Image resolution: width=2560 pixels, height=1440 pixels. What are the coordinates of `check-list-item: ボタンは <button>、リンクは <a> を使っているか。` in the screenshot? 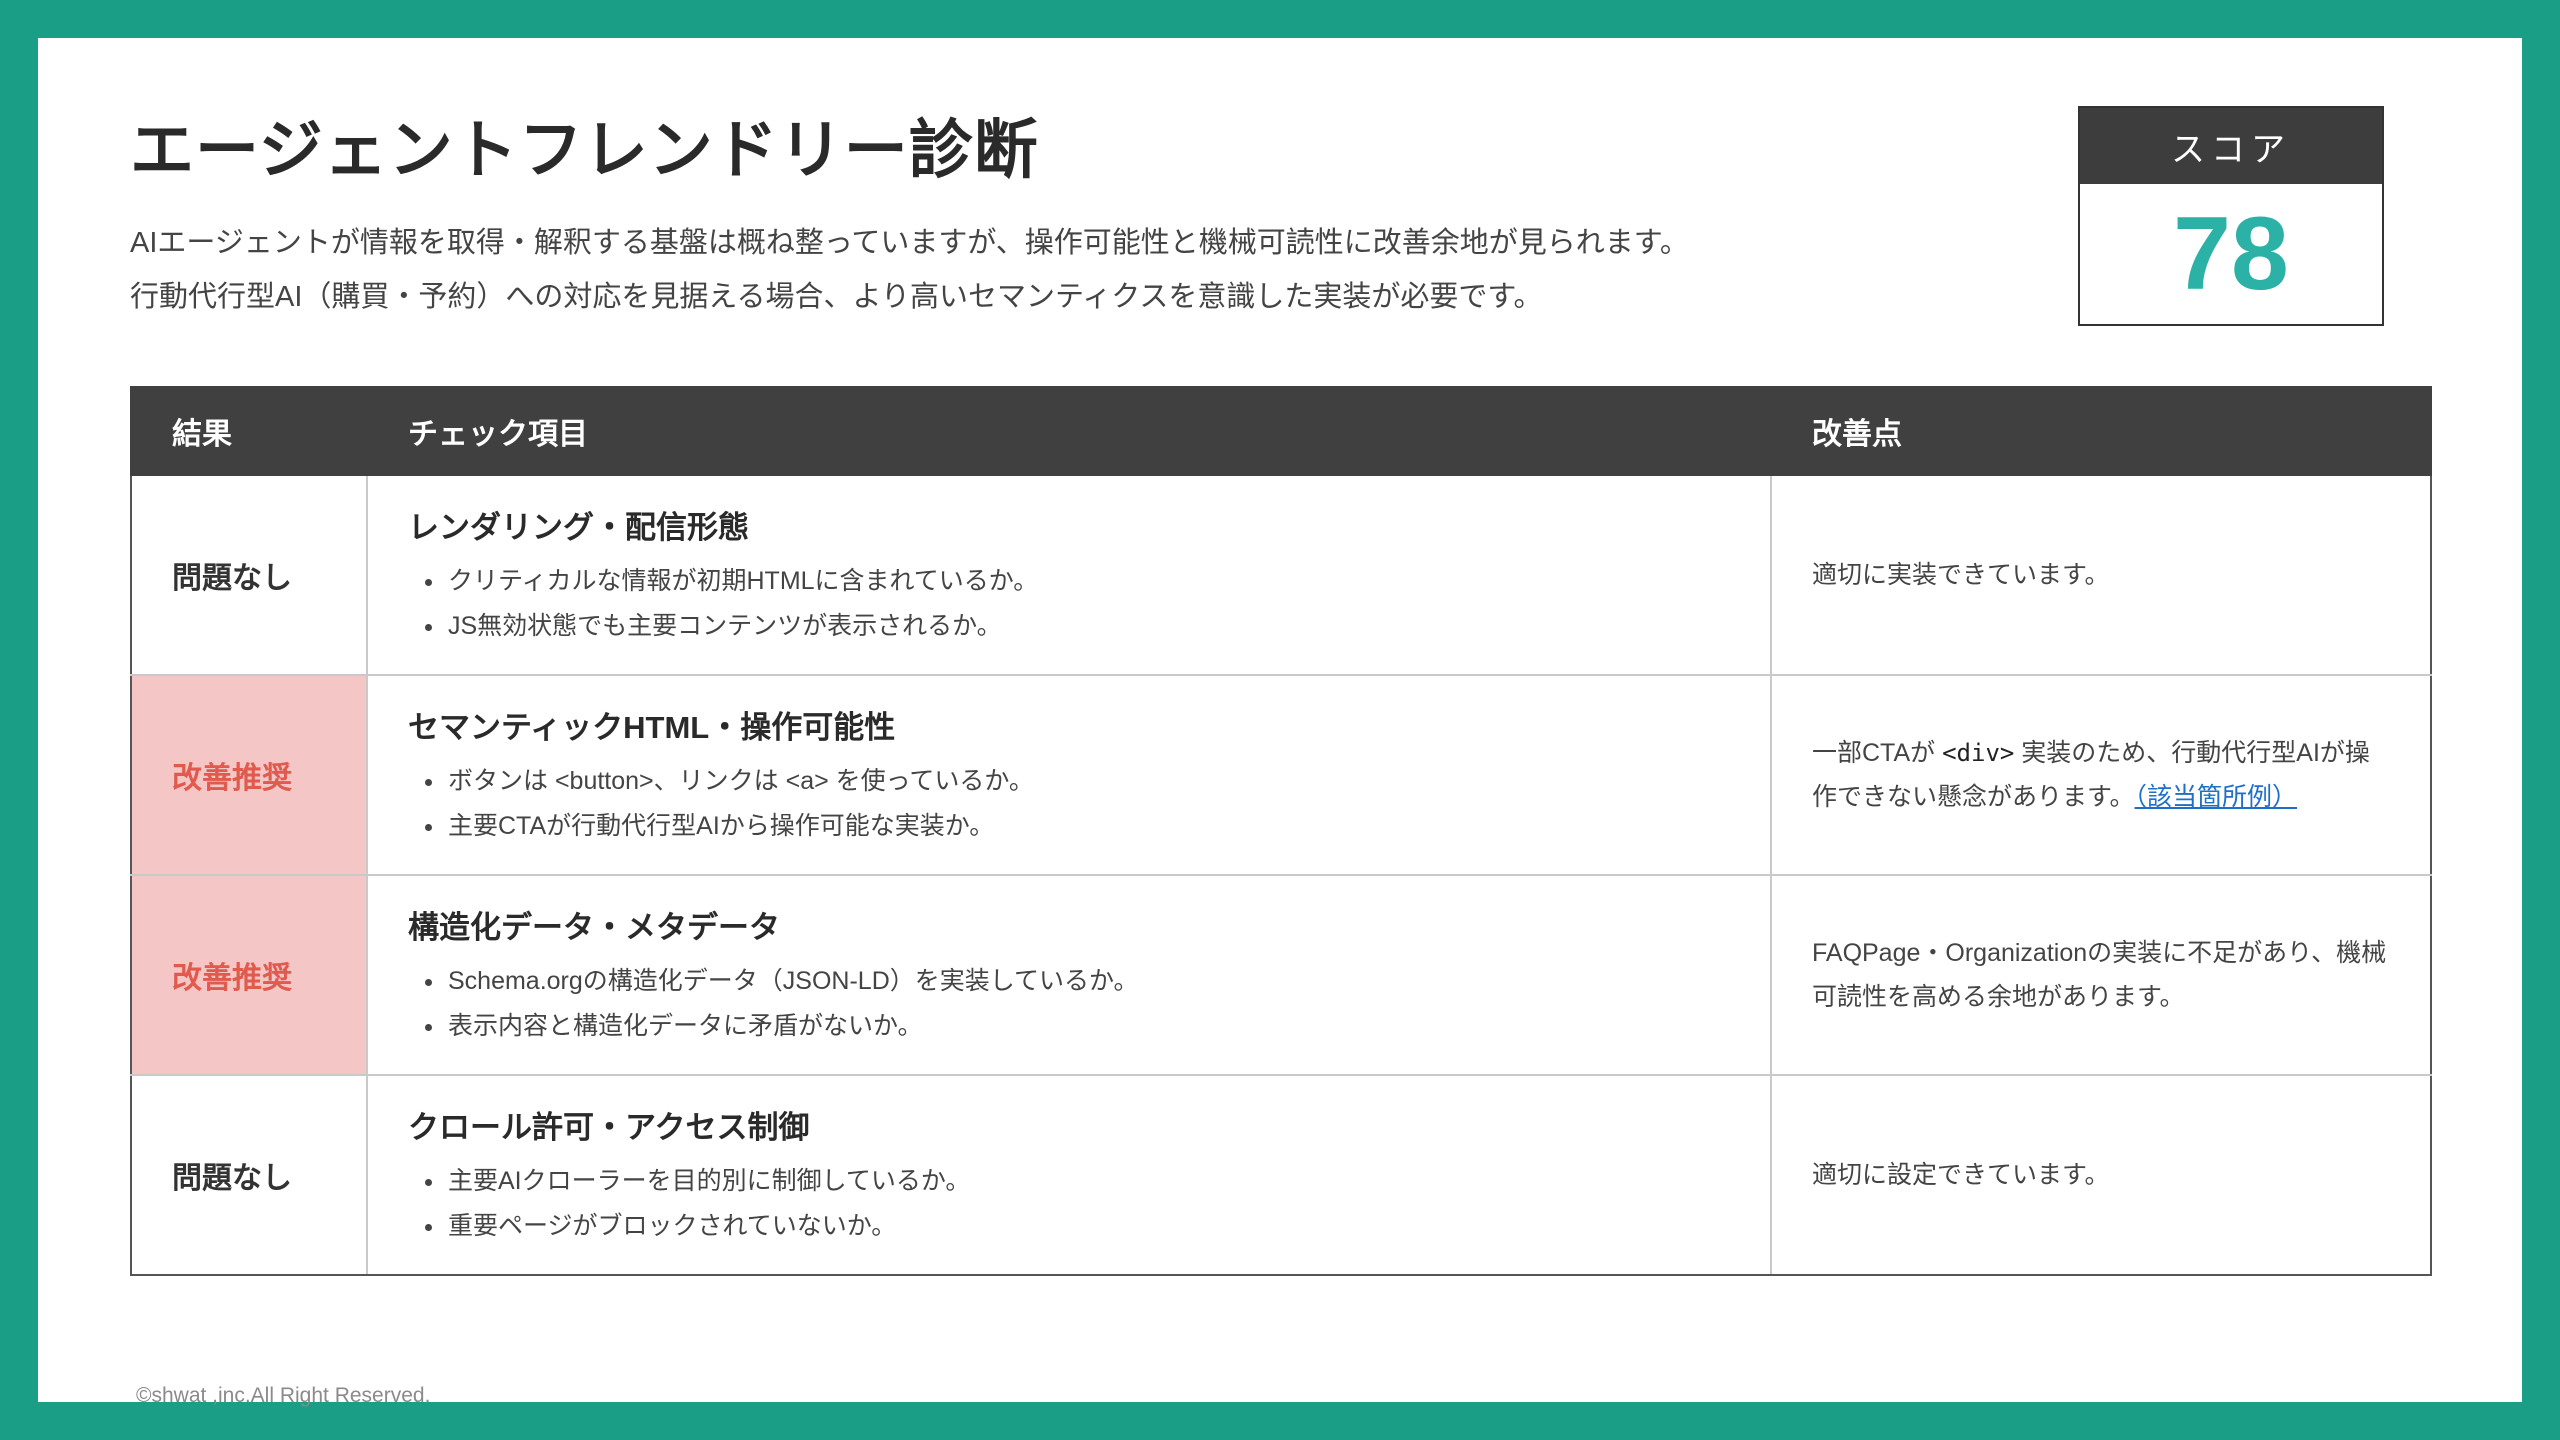 It's located at (1108, 781).